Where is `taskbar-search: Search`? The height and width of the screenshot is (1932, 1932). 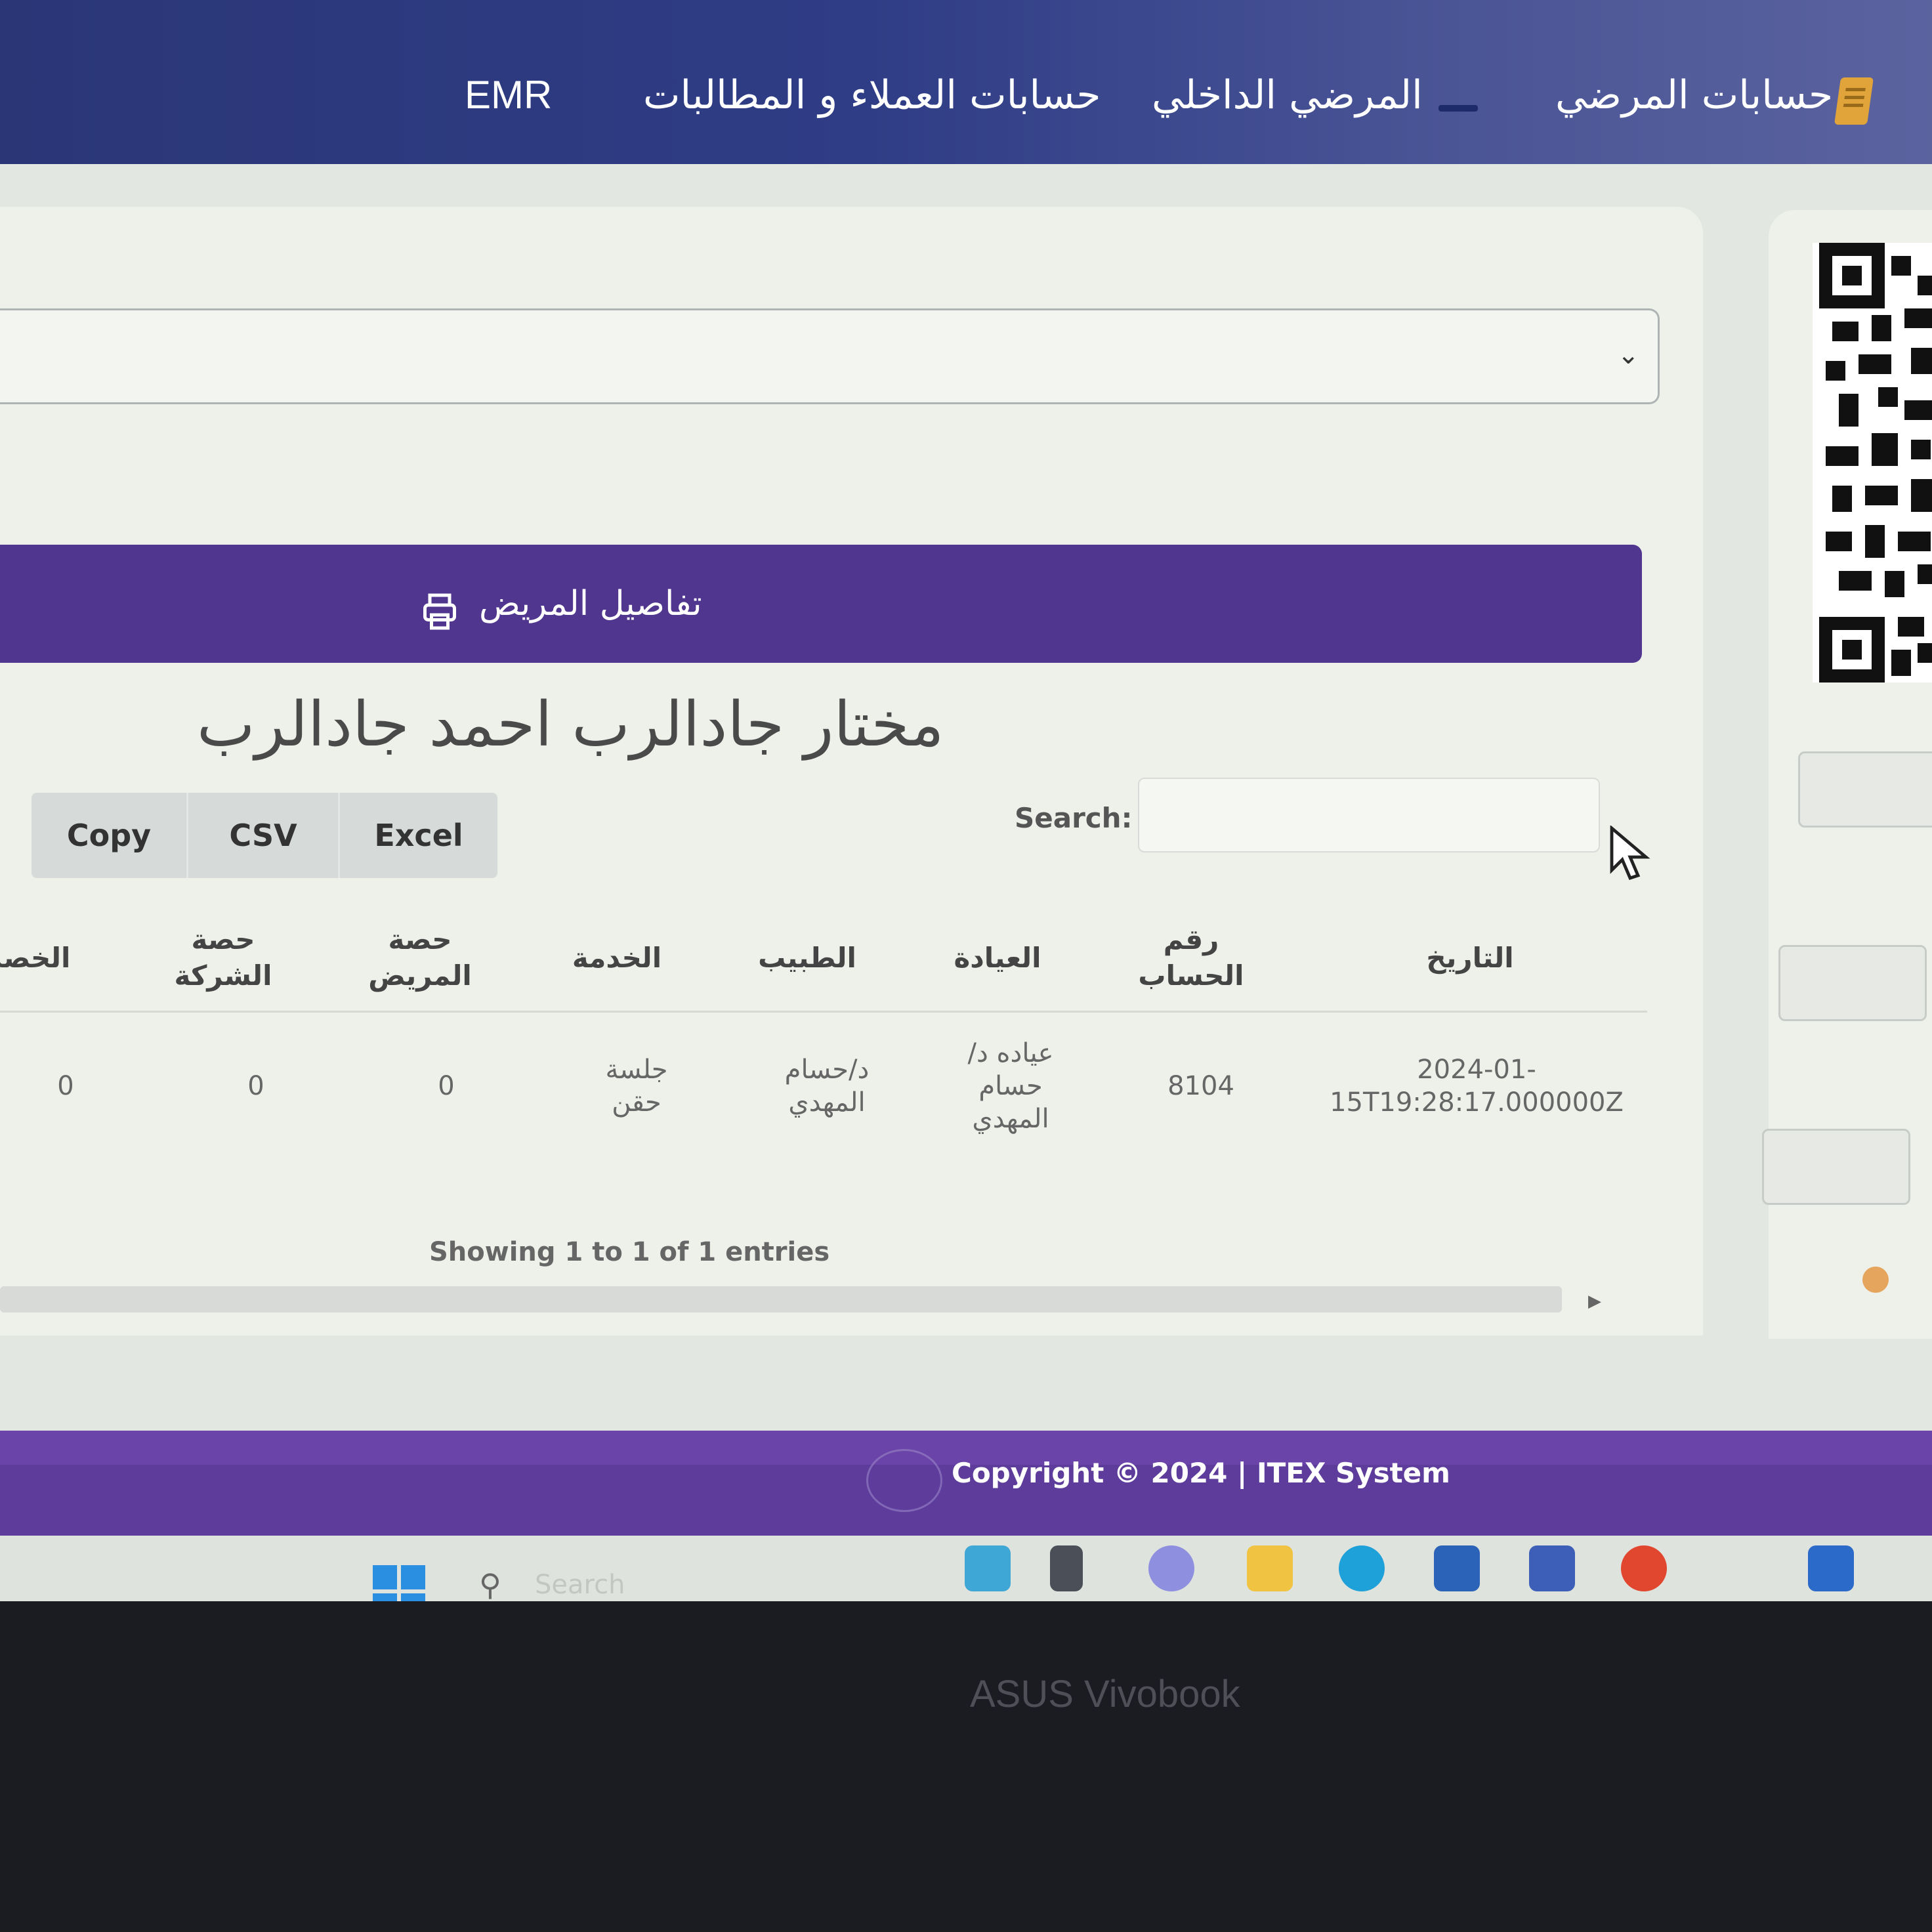
taskbar-search: Search is located at coordinates (580, 1585).